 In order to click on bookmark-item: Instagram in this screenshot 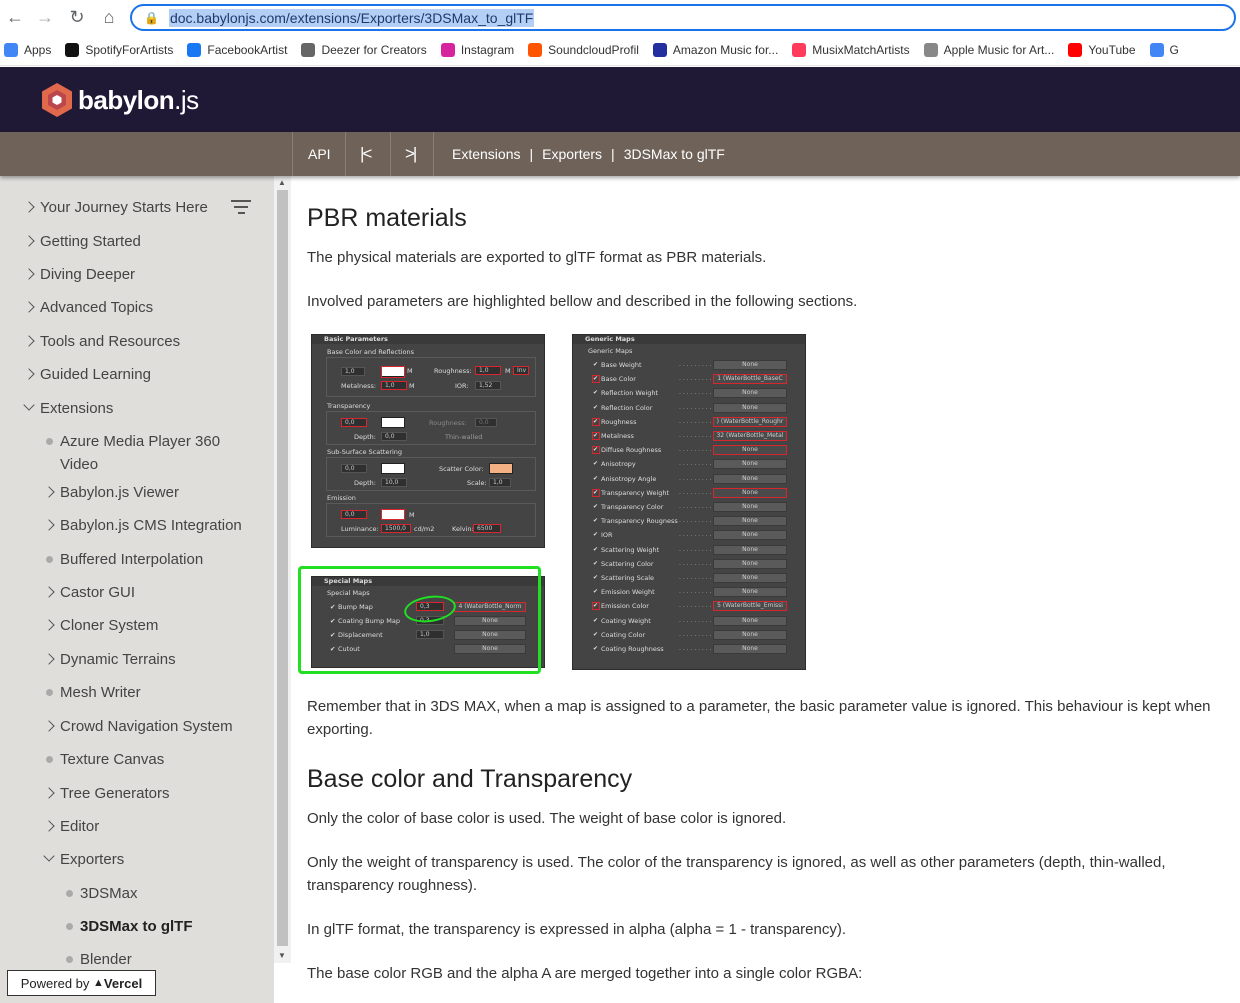, I will do `click(477, 49)`.